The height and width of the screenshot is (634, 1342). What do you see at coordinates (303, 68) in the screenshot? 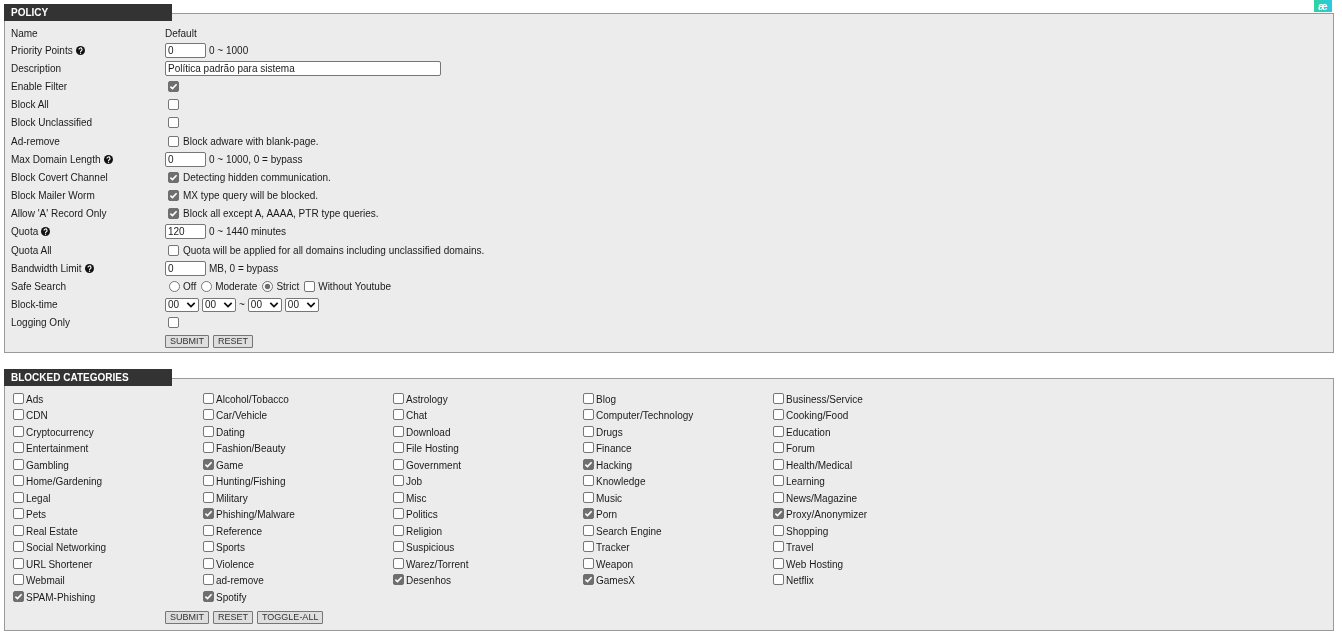
I see `text-field: Política padrão para sistema` at bounding box center [303, 68].